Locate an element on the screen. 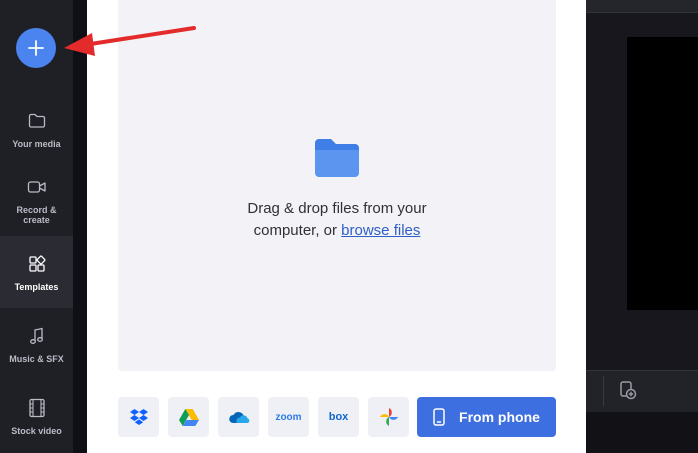  dropbox-icon is located at coordinates (138, 417).